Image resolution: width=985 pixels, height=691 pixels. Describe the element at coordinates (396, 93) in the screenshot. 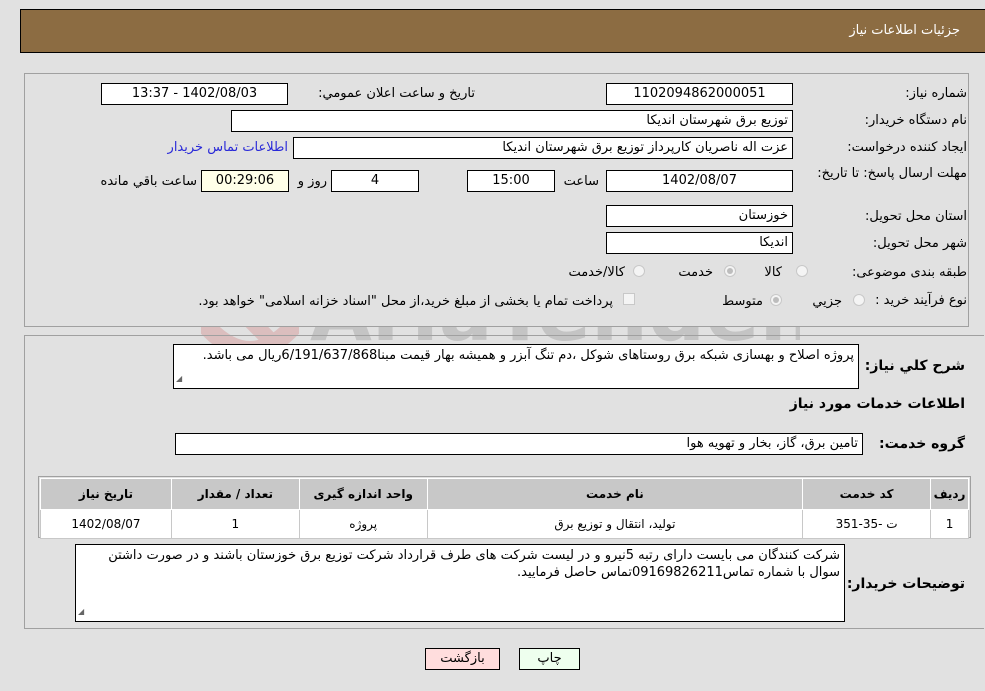

I see `announce-datetime-label: تاریخ و ساعت اعلان عمومي:` at that location.